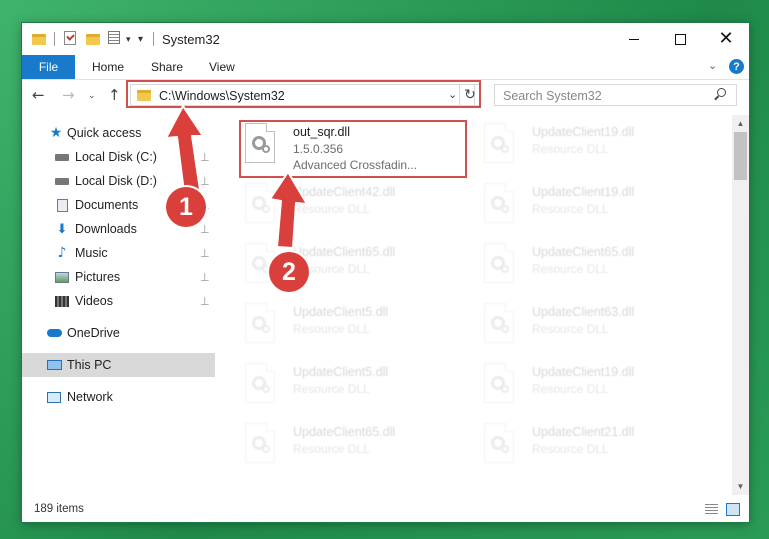 This screenshot has width=769, height=539. Describe the element at coordinates (712, 65) in the screenshot. I see `expand-ribbon-icon: ⌄` at that location.